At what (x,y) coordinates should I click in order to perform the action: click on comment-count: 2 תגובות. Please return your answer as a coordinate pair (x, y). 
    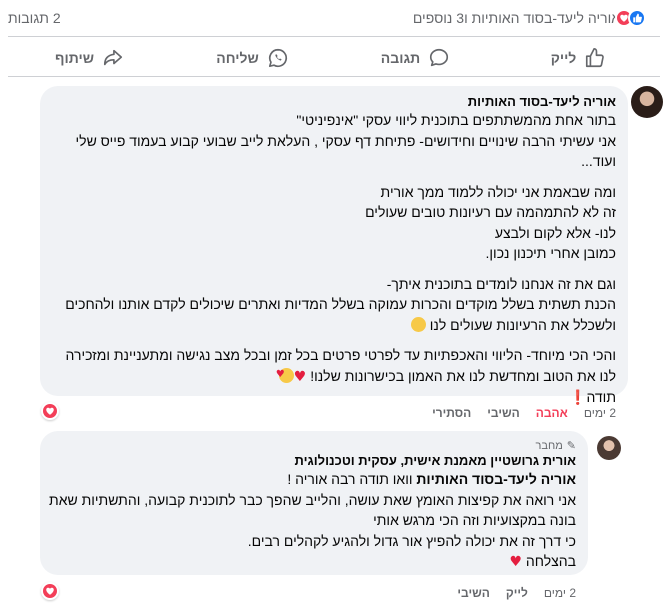
    Looking at the image, I should click on (34, 18).